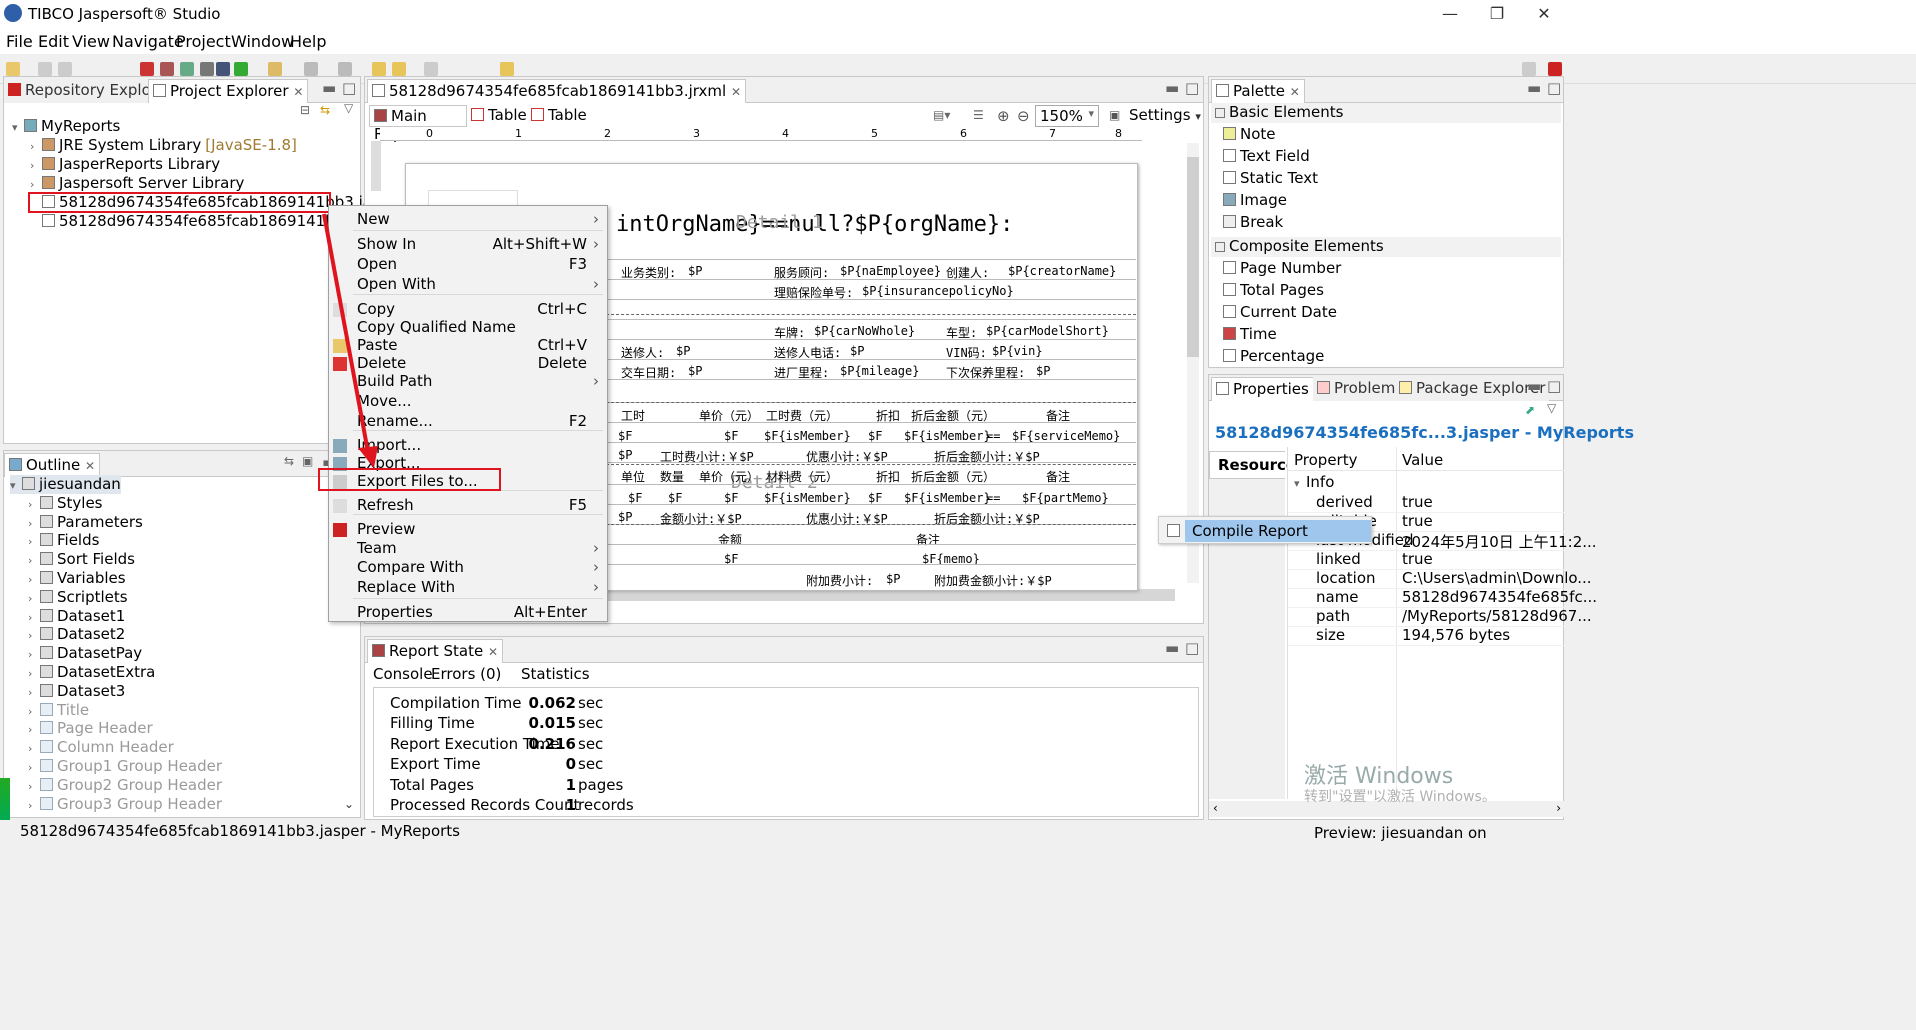 The width and height of the screenshot is (1916, 1030). I want to click on collapse-all-icon: ⊟, so click(305, 110).